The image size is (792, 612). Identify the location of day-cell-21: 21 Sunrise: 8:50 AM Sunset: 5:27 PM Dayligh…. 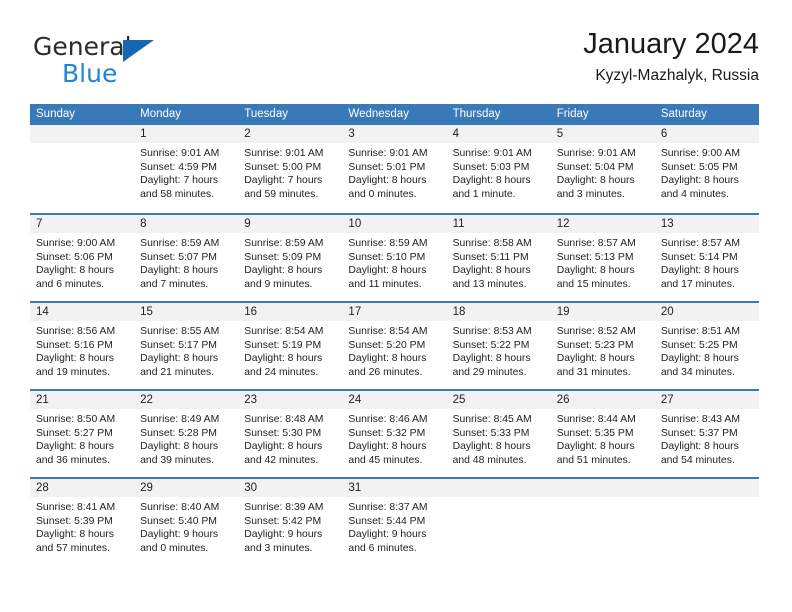
(82, 434).